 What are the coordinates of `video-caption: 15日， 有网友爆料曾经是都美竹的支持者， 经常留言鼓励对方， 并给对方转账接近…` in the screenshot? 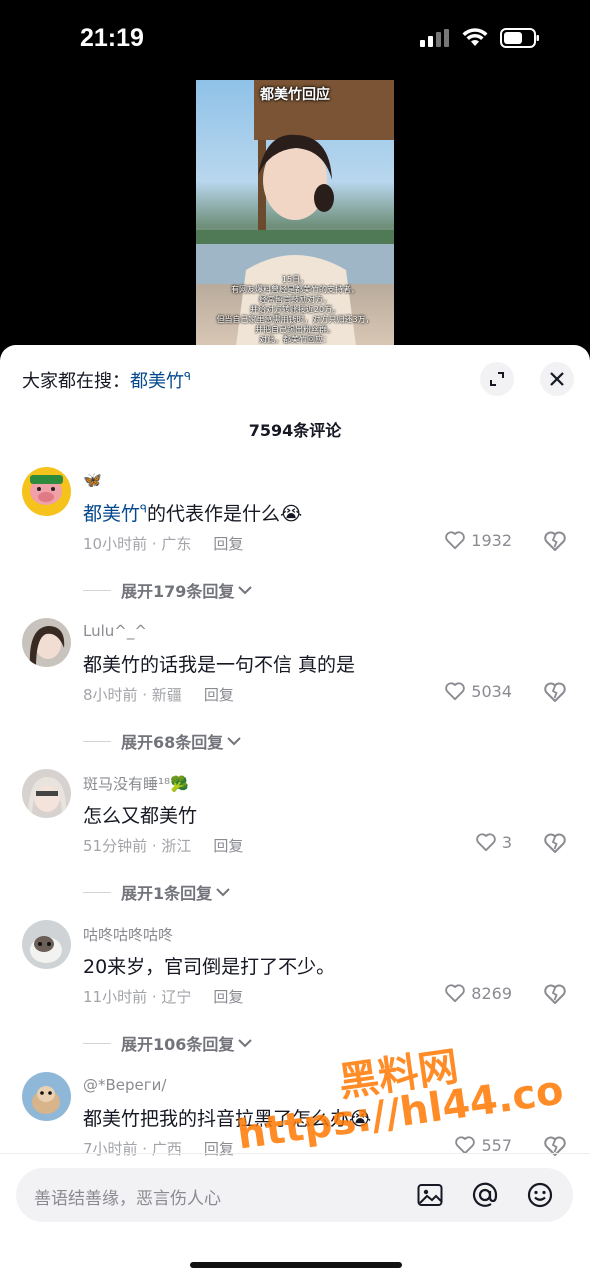 It's located at (295, 310).